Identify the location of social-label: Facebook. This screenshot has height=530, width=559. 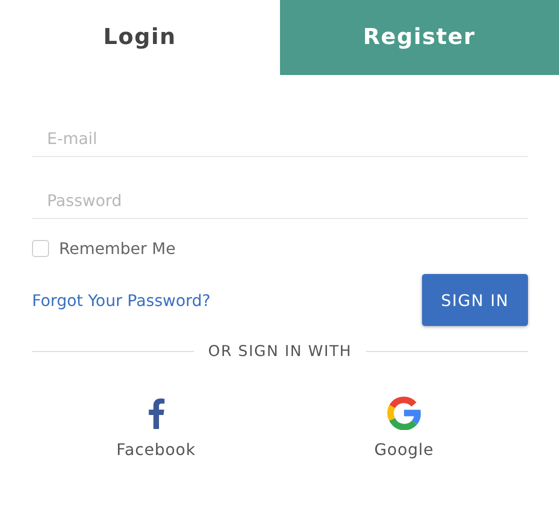
(156, 449).